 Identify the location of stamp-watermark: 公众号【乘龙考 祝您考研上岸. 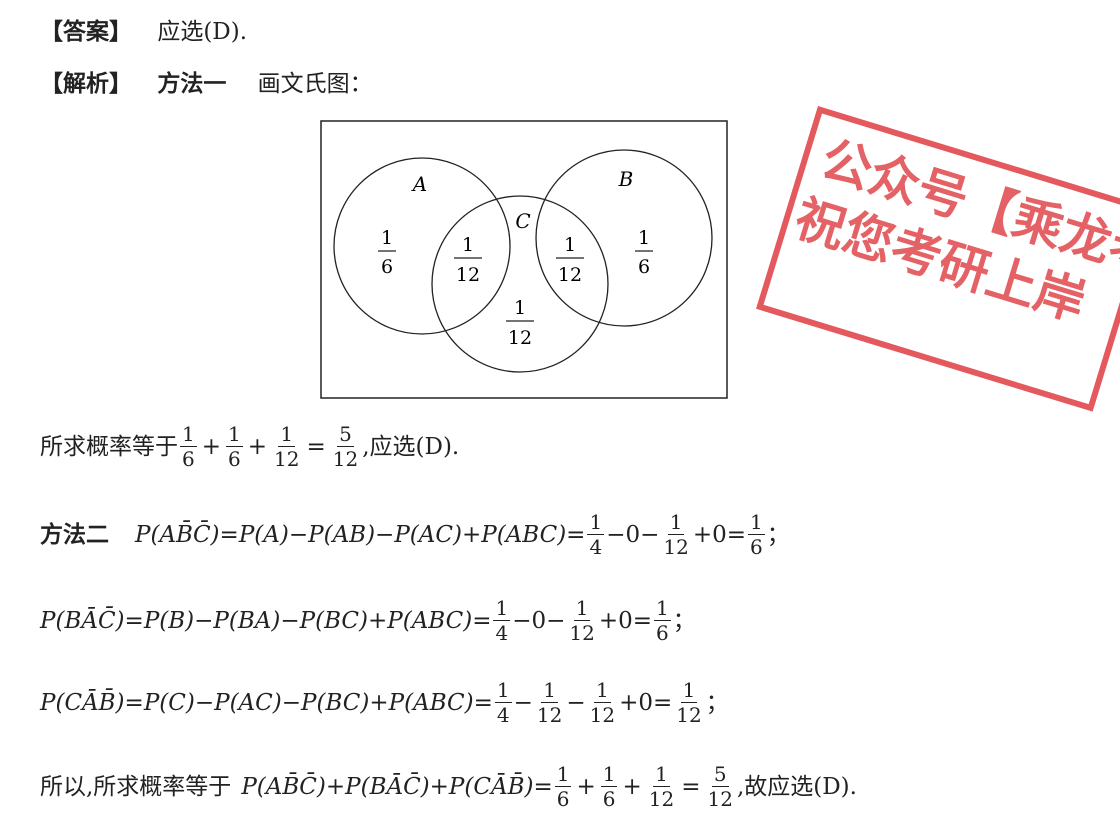
(937, 264).